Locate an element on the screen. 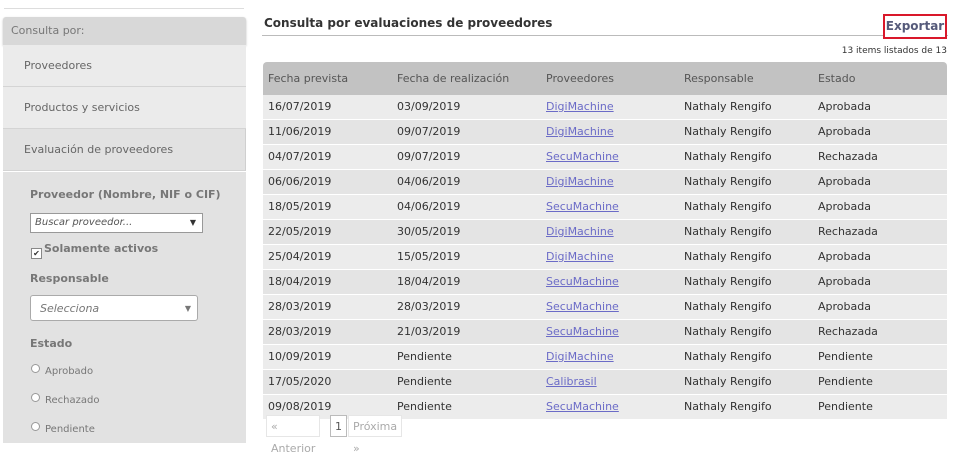 The height and width of the screenshot is (460, 955). estado-radio-pendiente-label: Pendiente is located at coordinates (70, 429).